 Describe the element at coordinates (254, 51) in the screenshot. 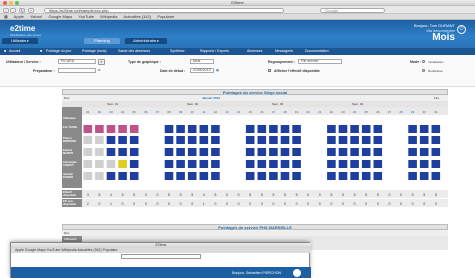

I see `subnav-absences: Absences` at that location.